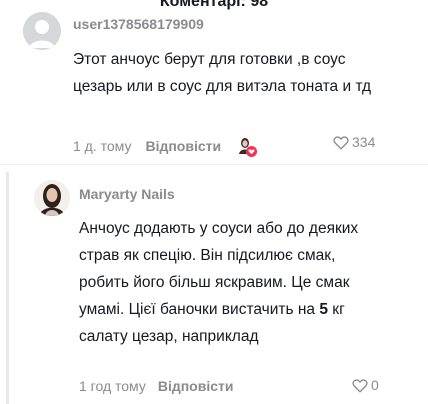  I want to click on default-avatar-icon, so click(42, 31).